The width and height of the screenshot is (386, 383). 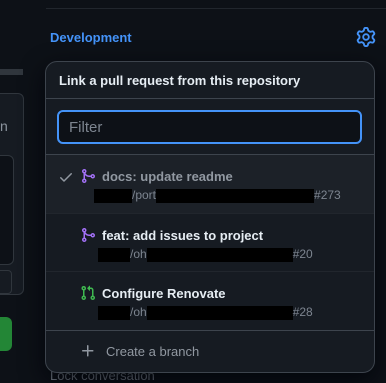 What do you see at coordinates (164, 293) in the screenshot?
I see `pull-request-title: Configure Renovate` at bounding box center [164, 293].